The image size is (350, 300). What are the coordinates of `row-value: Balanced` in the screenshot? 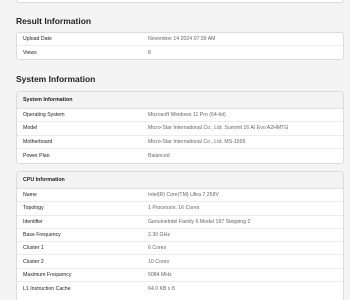 It's located at (159, 155).